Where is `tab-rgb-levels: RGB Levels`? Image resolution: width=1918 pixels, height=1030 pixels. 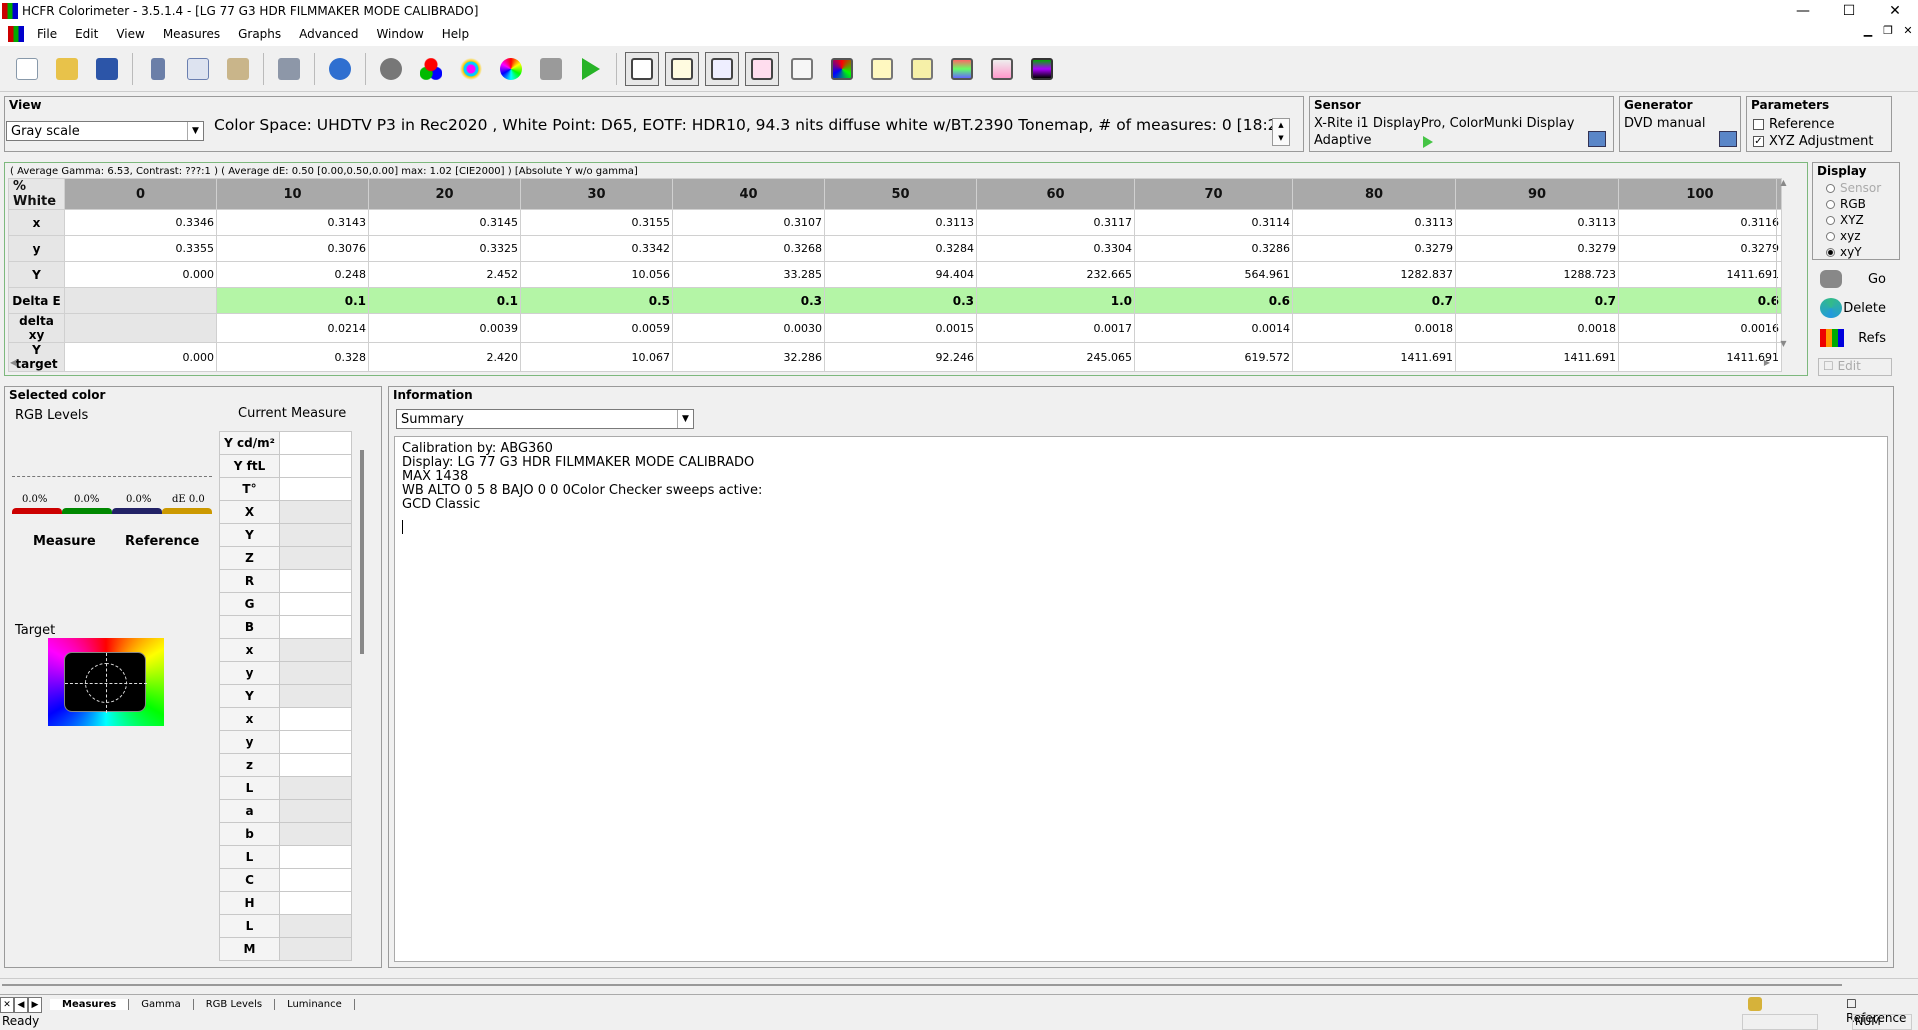
tab-rgb-levels: RGB Levels is located at coordinates (235, 1004).